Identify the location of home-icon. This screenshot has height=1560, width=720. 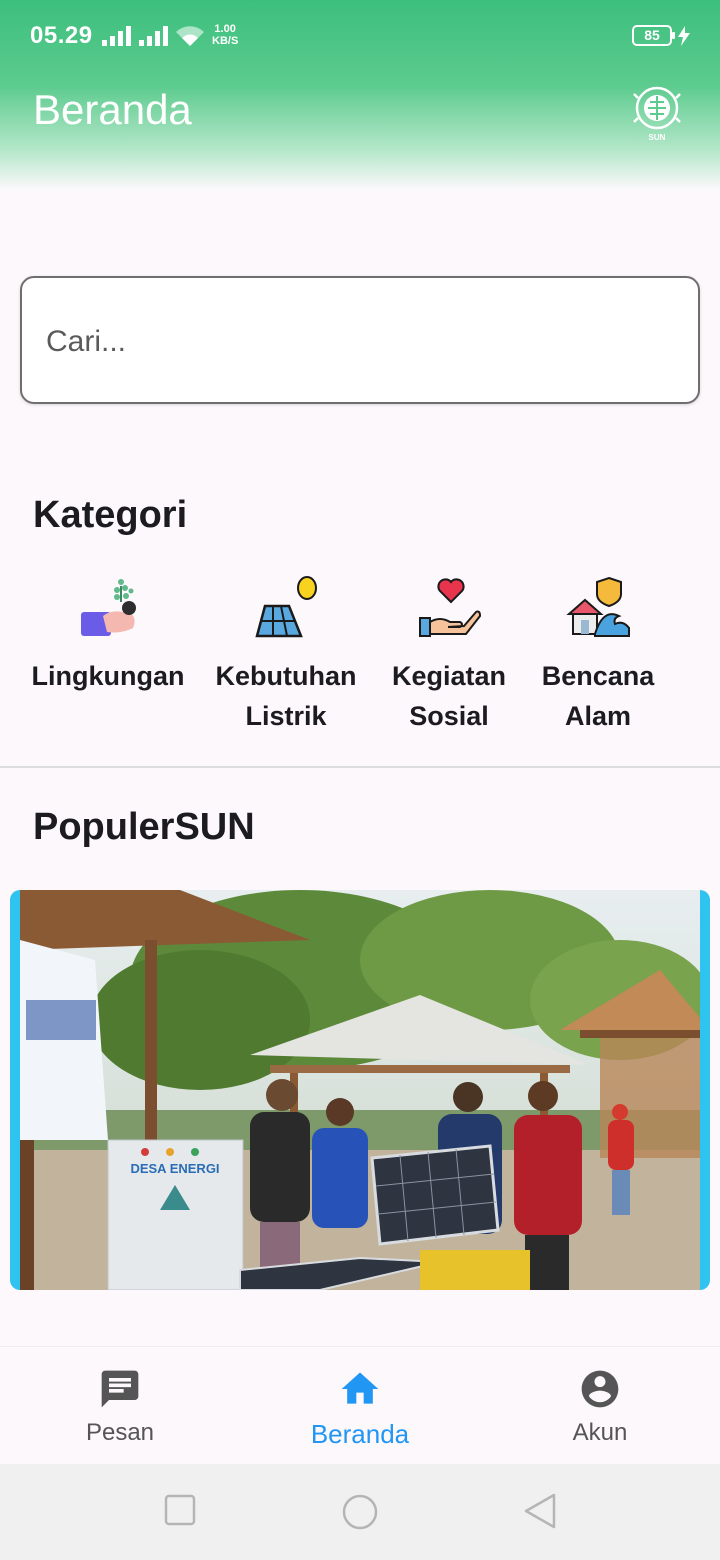
(360, 1388).